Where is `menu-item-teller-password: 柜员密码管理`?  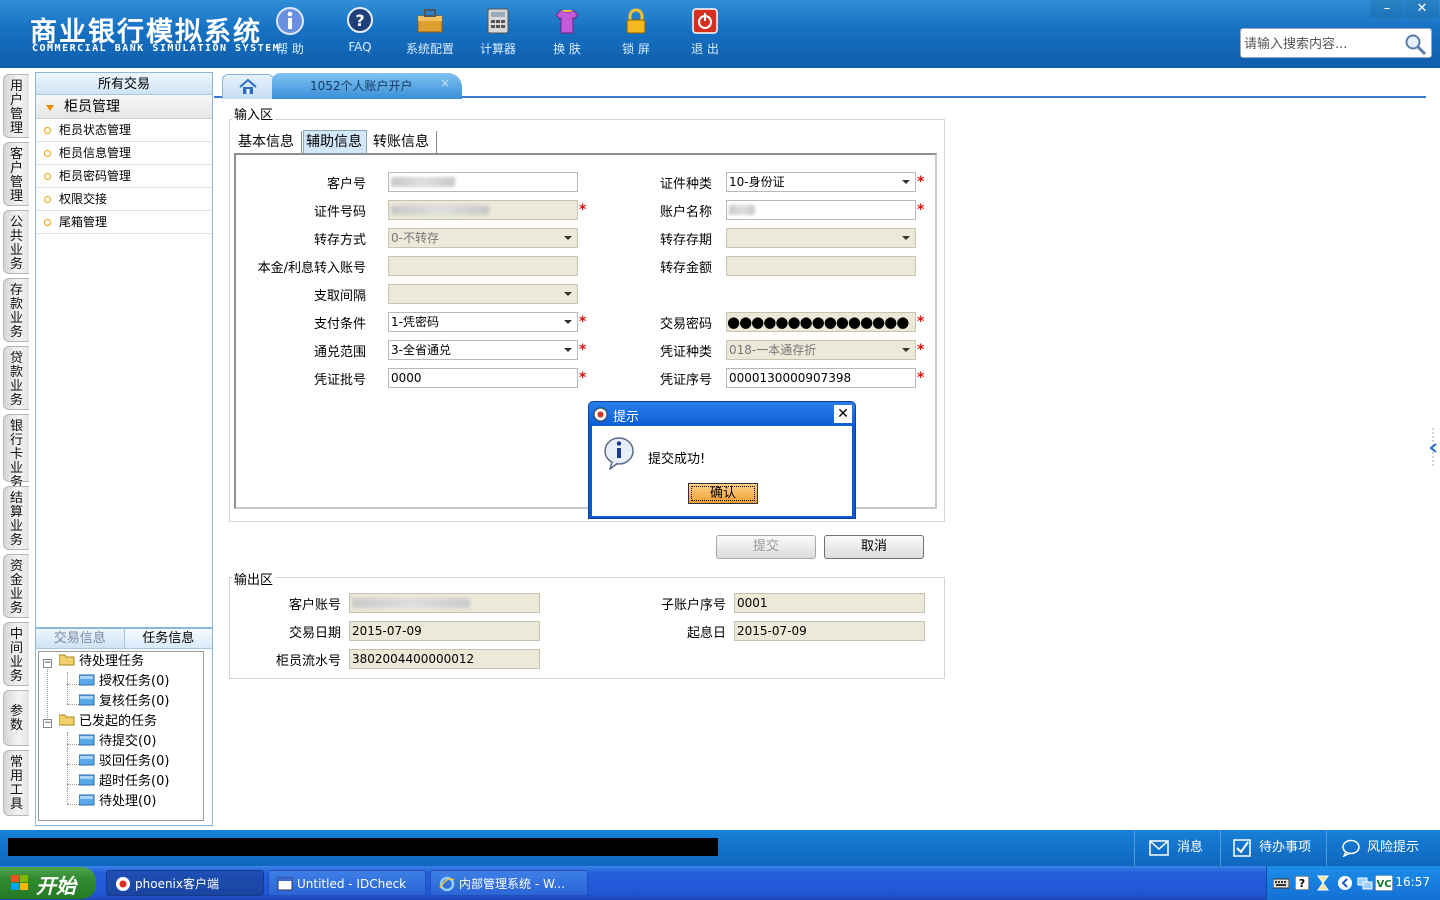 menu-item-teller-password: 柜员密码管理 is located at coordinates (124, 176).